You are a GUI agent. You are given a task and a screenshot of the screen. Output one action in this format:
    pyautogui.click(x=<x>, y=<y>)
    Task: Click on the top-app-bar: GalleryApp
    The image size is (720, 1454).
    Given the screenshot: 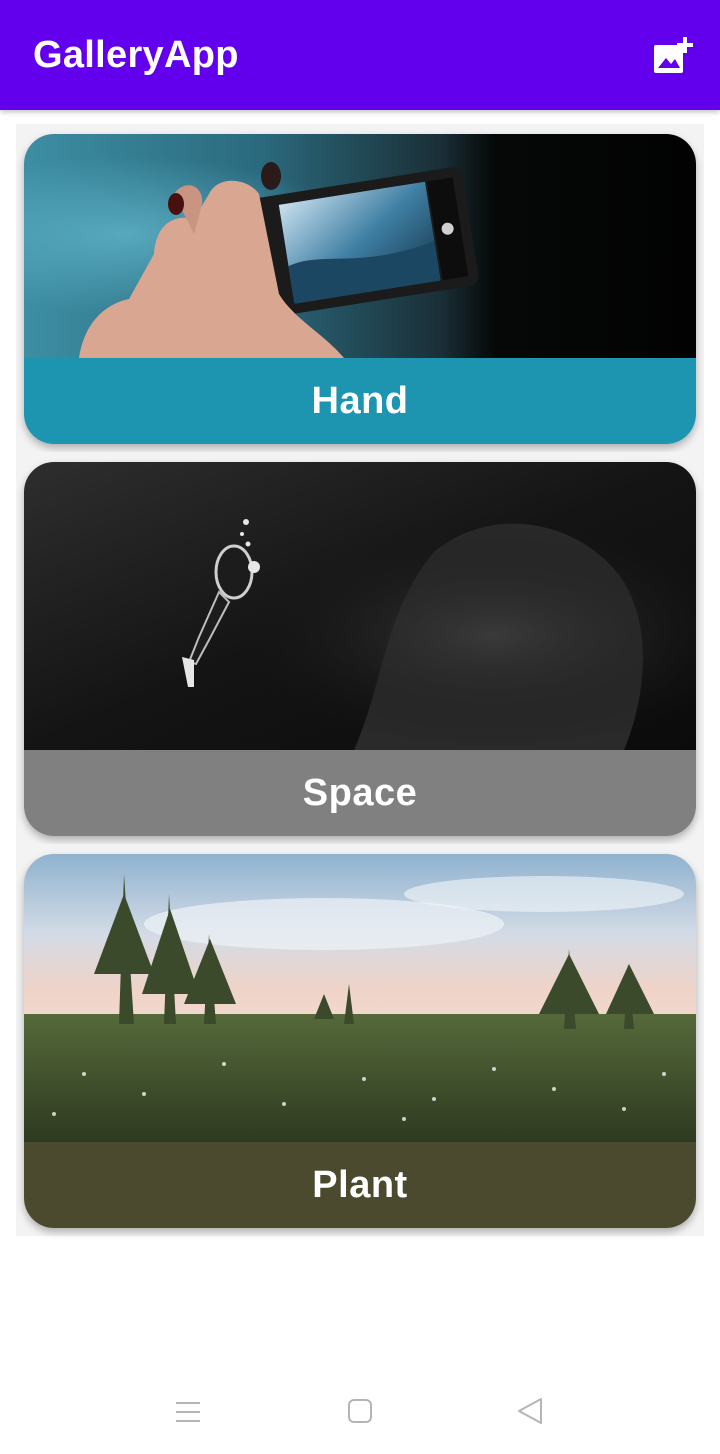 What is the action you would take?
    pyautogui.click(x=360, y=55)
    